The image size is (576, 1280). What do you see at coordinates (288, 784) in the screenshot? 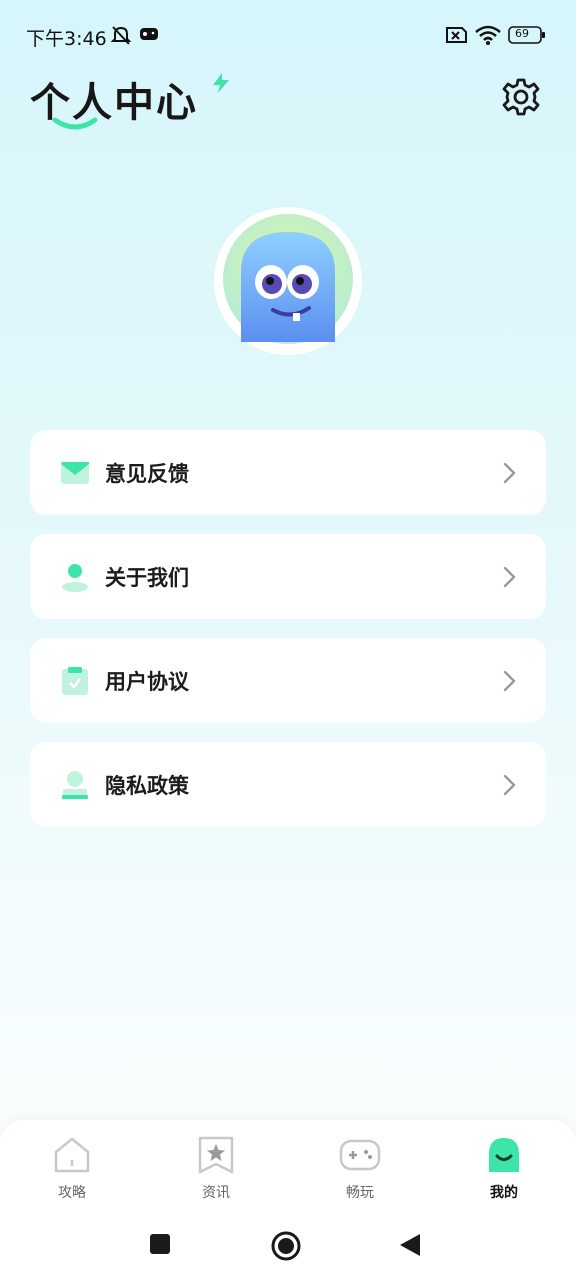
I see `menu-item-privacy-policy: 隐私政策` at bounding box center [288, 784].